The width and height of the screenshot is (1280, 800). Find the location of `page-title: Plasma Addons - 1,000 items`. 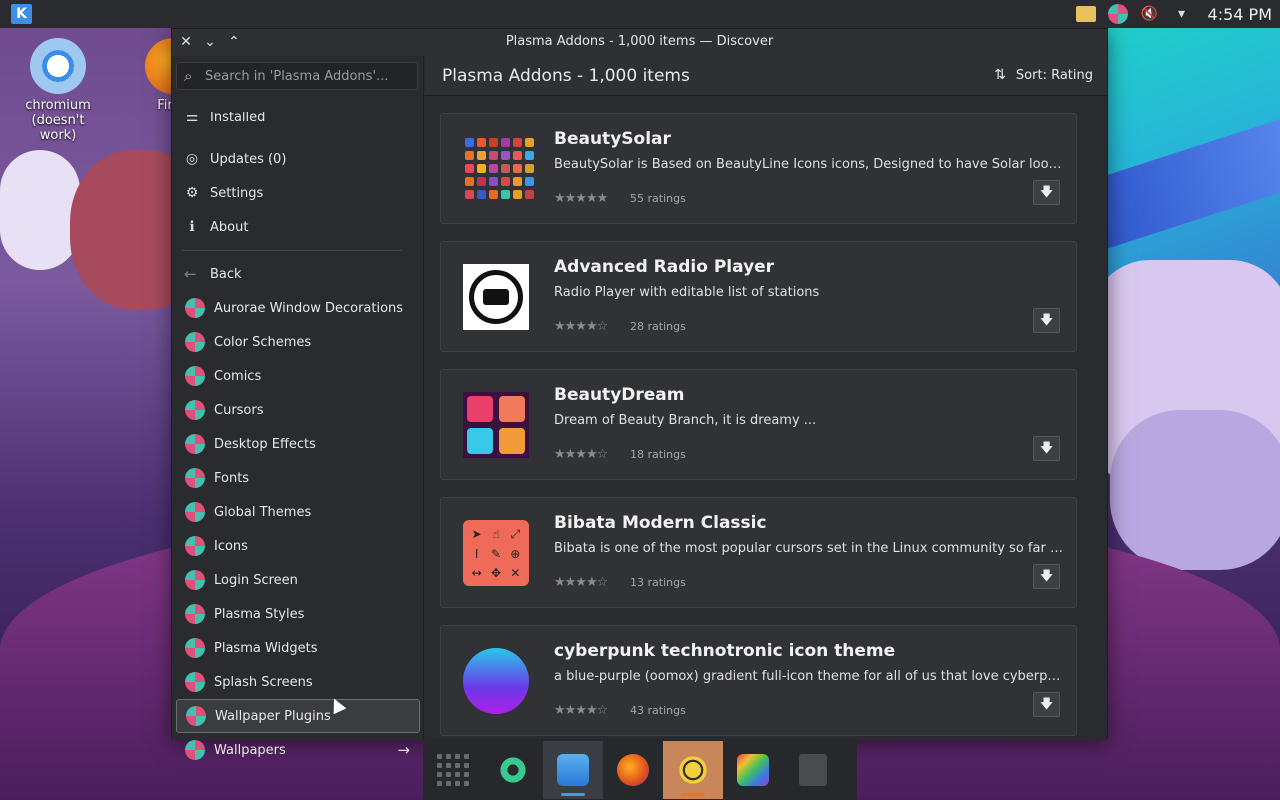

page-title: Plasma Addons - 1,000 items is located at coordinates (566, 76).